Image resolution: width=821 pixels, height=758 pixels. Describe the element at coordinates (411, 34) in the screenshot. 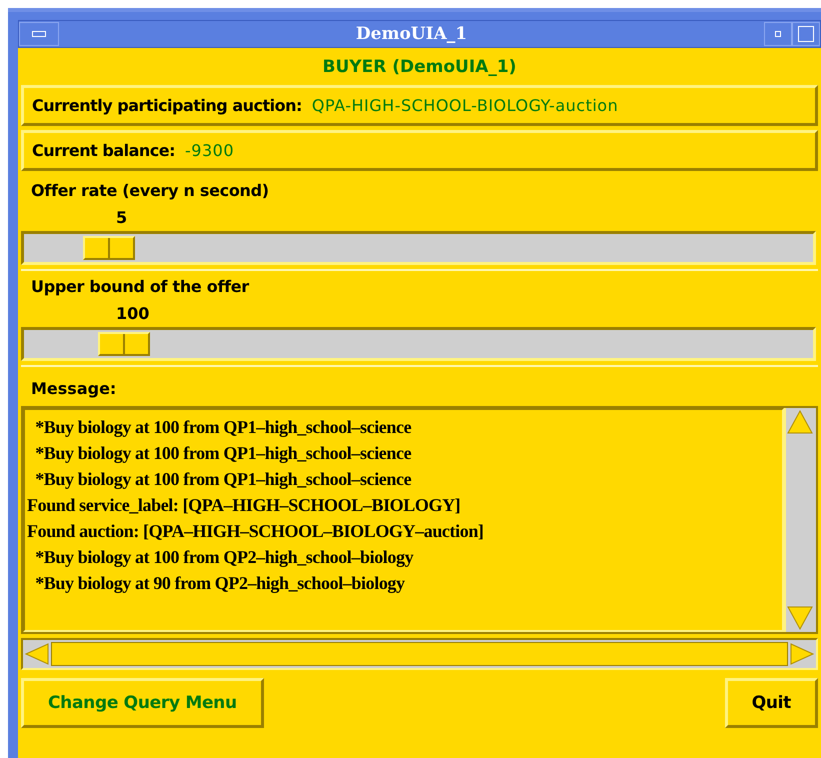

I see `window-title: DemoUIA_1` at that location.